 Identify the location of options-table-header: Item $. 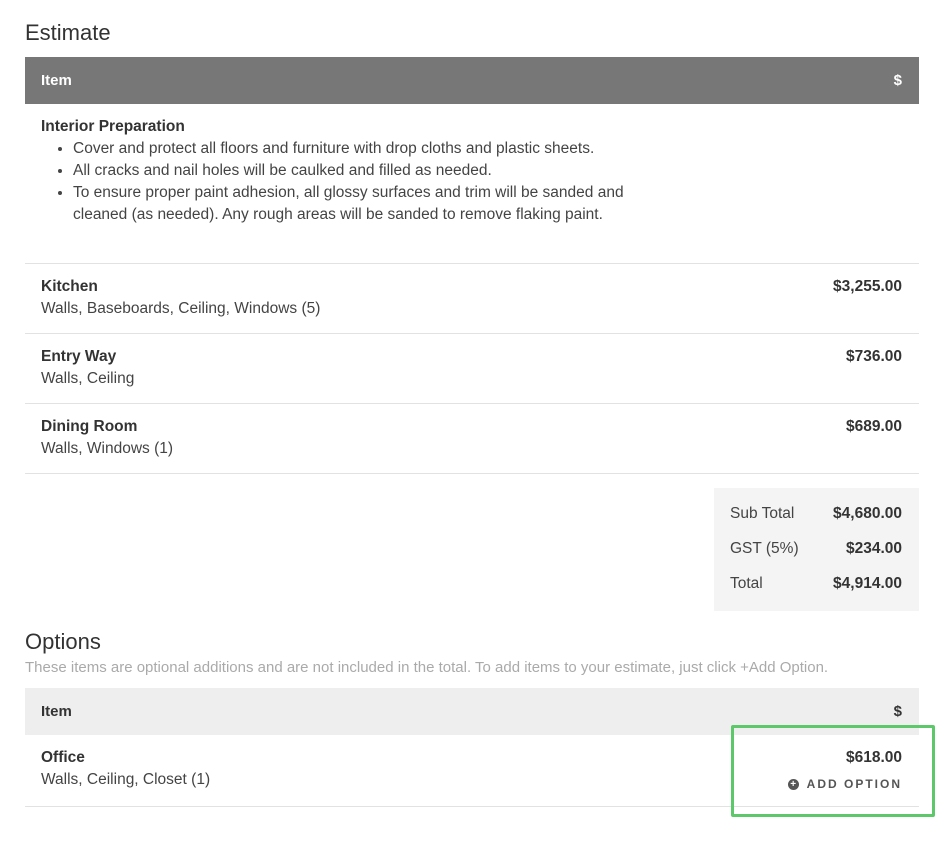
(472, 711).